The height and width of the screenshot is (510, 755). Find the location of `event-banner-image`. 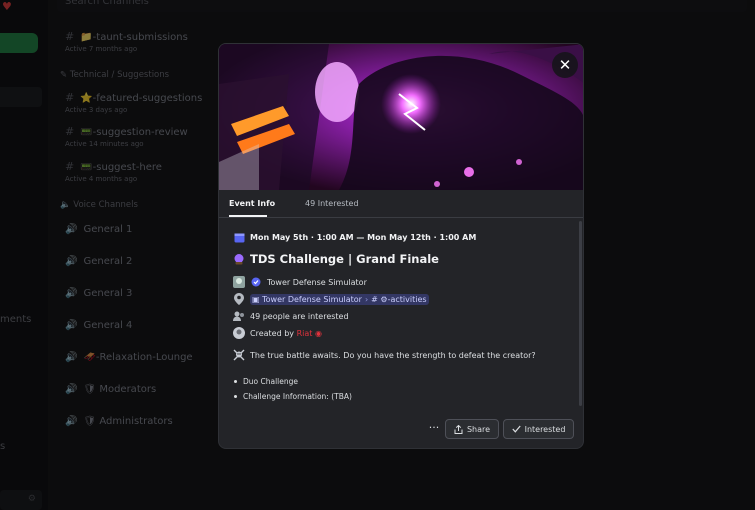

event-banner-image is located at coordinates (401, 117).